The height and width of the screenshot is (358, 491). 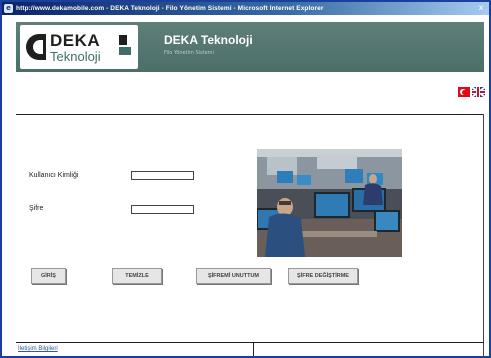 What do you see at coordinates (75, 40) in the screenshot?
I see `logo-word-deka: DEKA` at bounding box center [75, 40].